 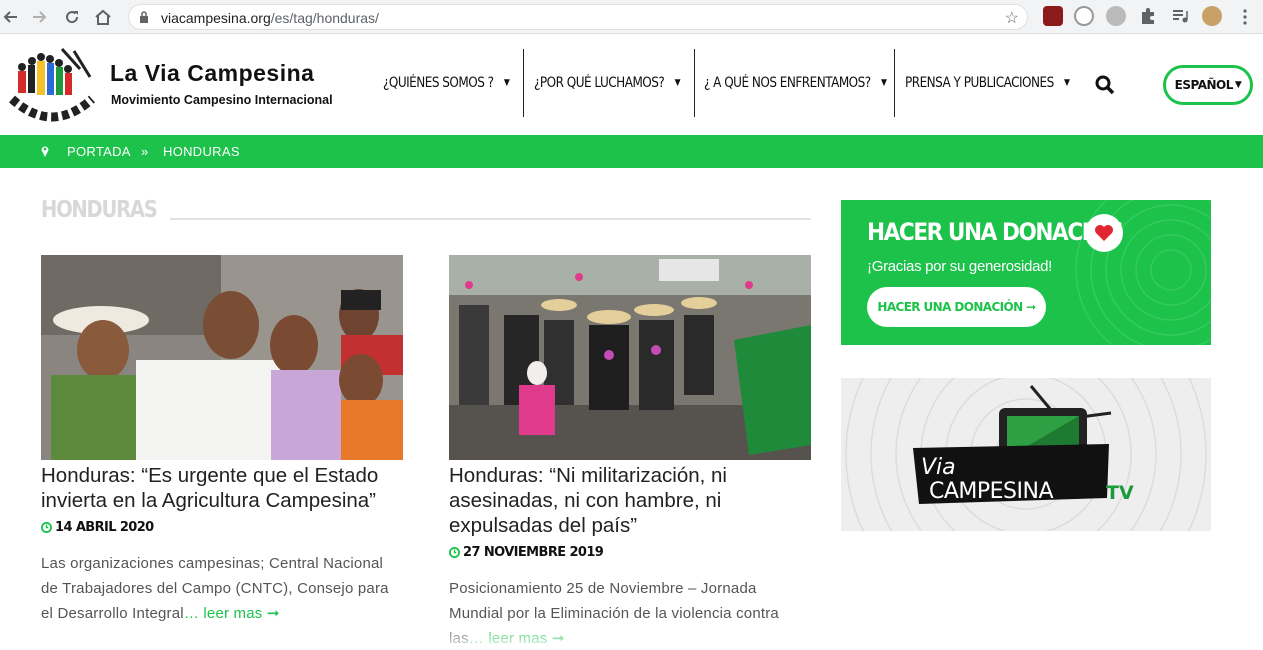 What do you see at coordinates (52, 87) in the screenshot?
I see `la-via-campesina-logo` at bounding box center [52, 87].